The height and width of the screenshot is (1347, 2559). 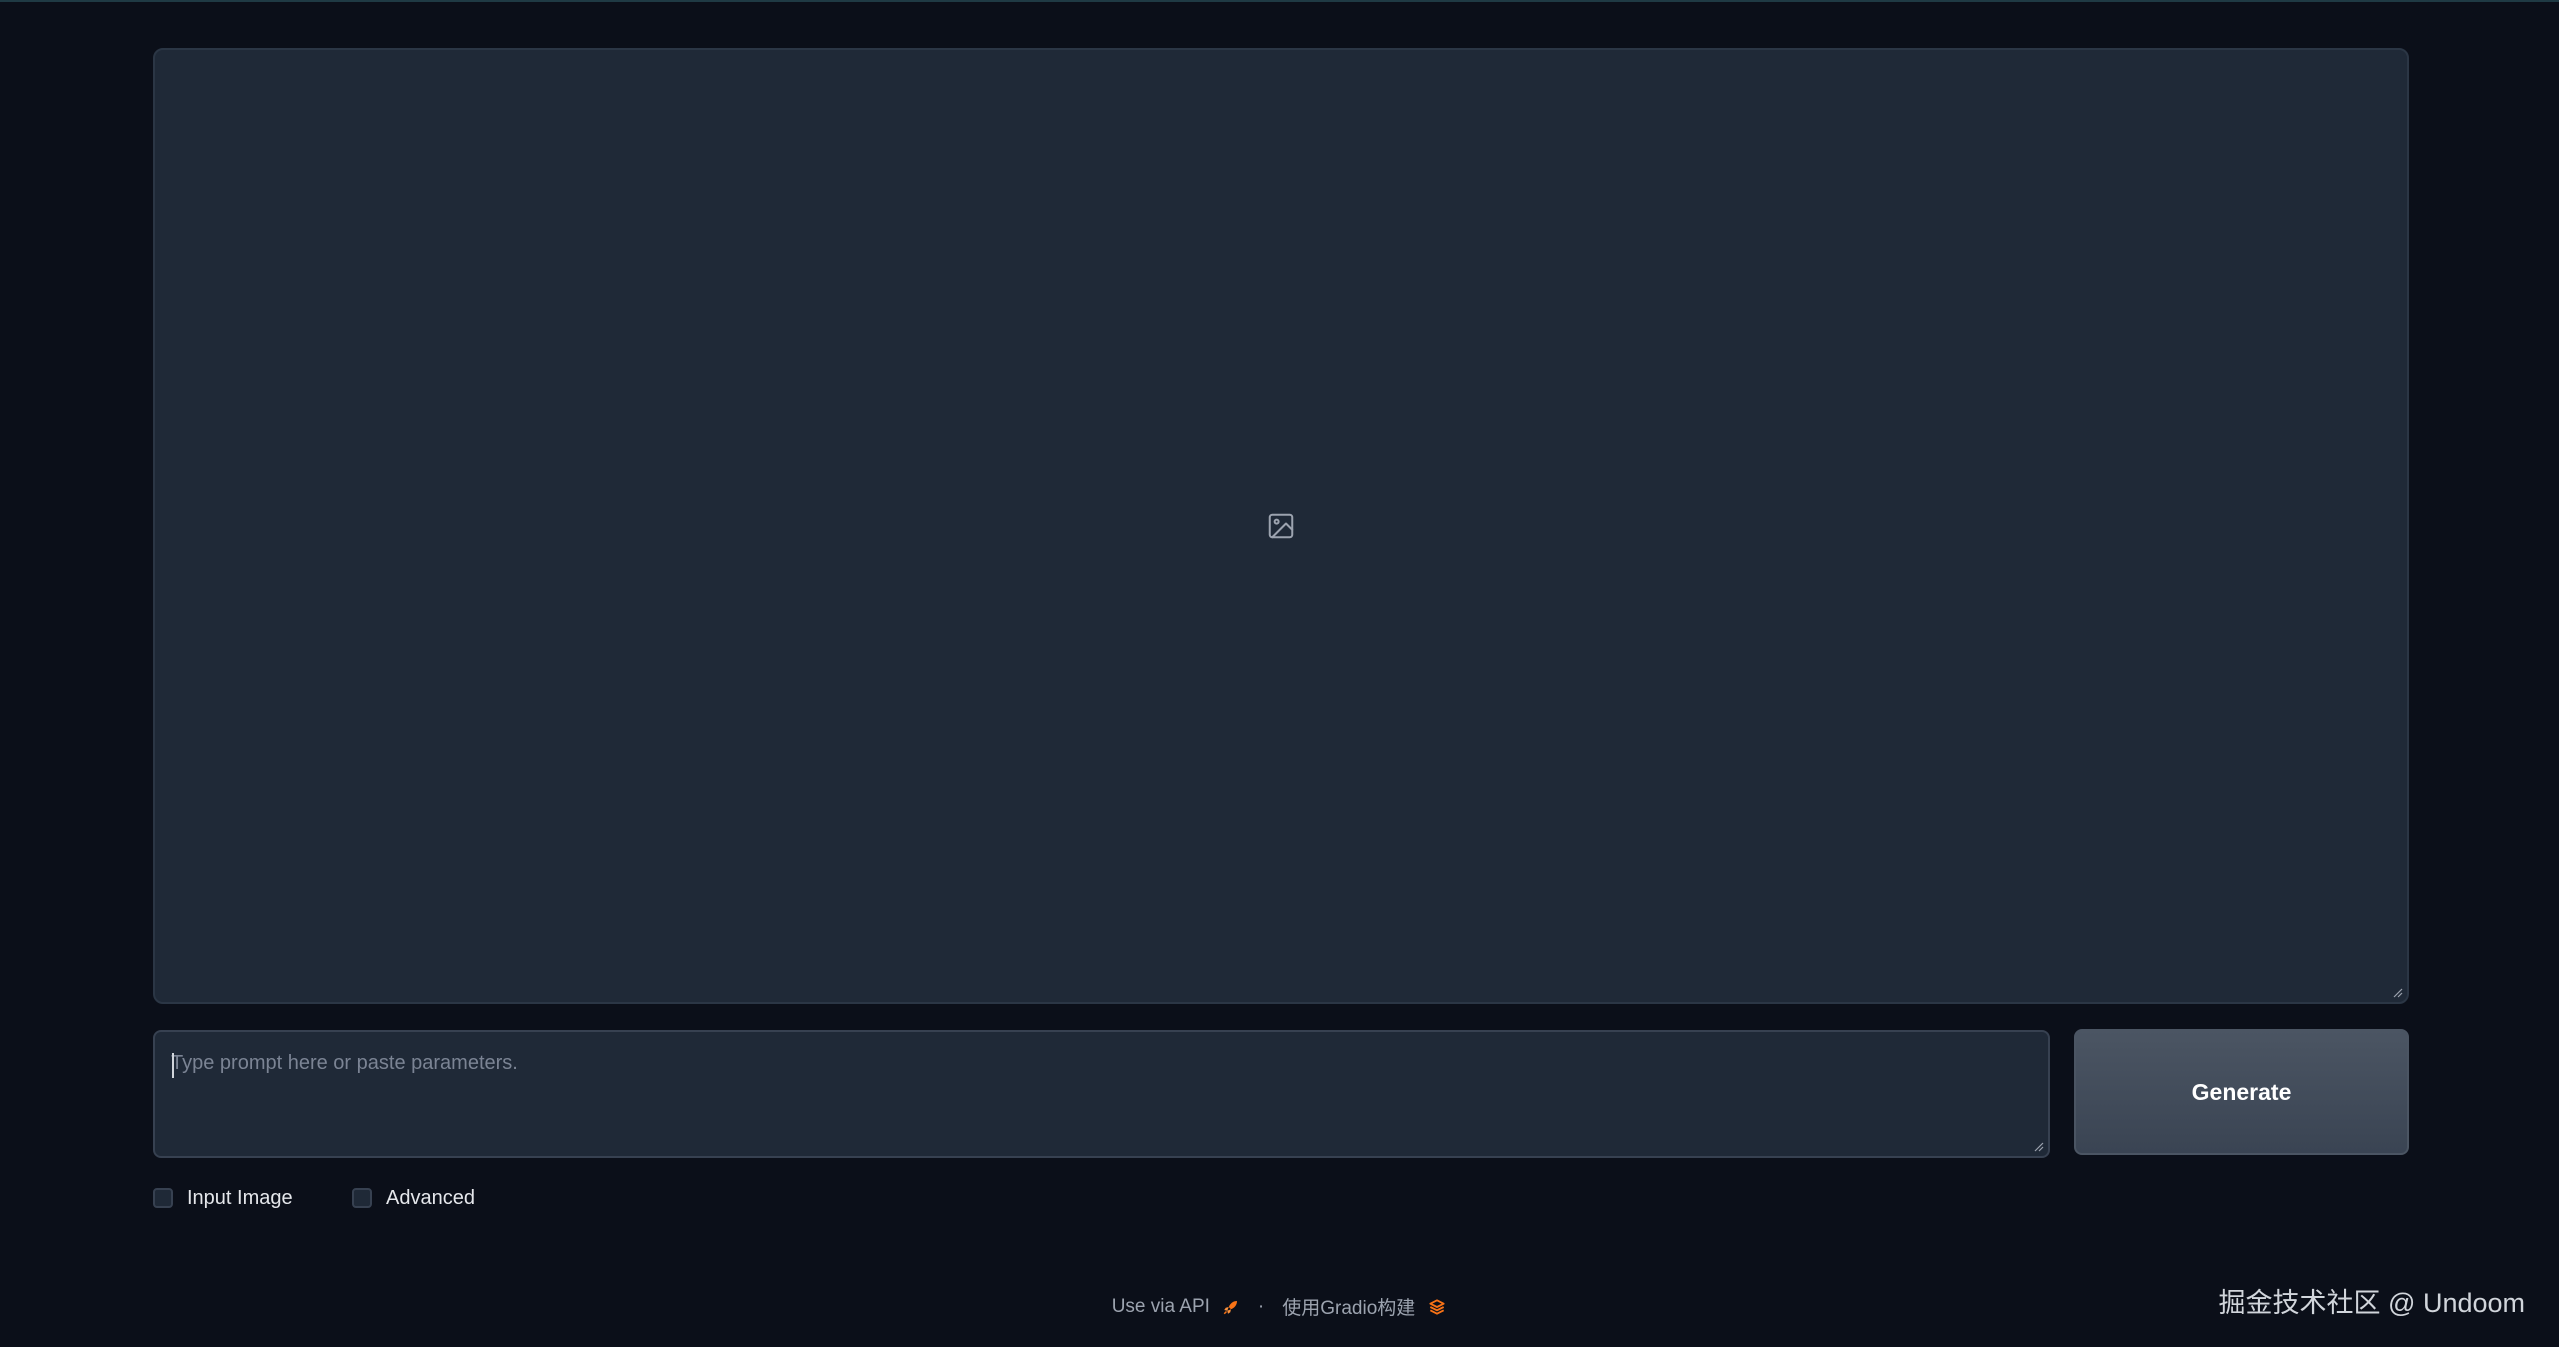 I want to click on advanced-option: Advanced, so click(x=413, y=1198).